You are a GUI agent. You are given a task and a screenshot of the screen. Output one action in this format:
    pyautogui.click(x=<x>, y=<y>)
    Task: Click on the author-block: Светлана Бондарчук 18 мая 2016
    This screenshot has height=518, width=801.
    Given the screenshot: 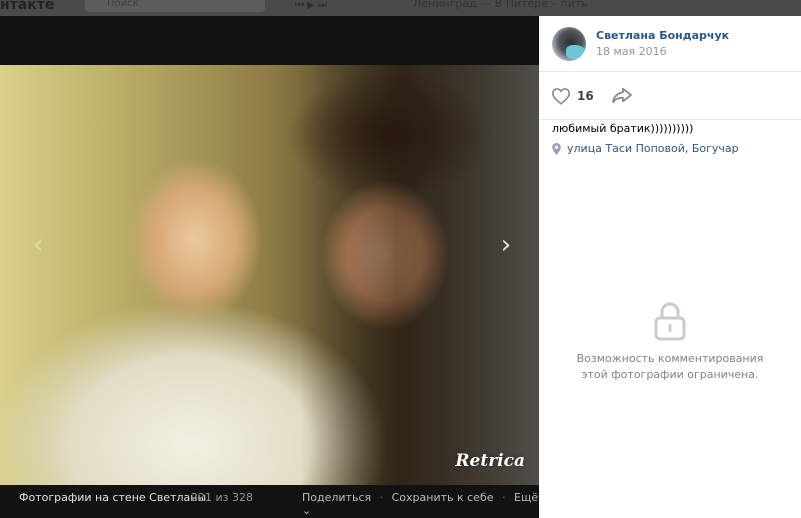 What is the action you would take?
    pyautogui.click(x=670, y=44)
    